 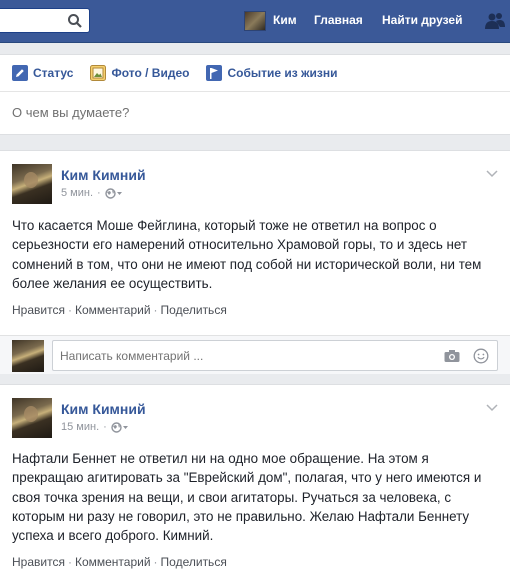 I want to click on photo-video-tab: Фото / Видео, so click(x=139, y=73).